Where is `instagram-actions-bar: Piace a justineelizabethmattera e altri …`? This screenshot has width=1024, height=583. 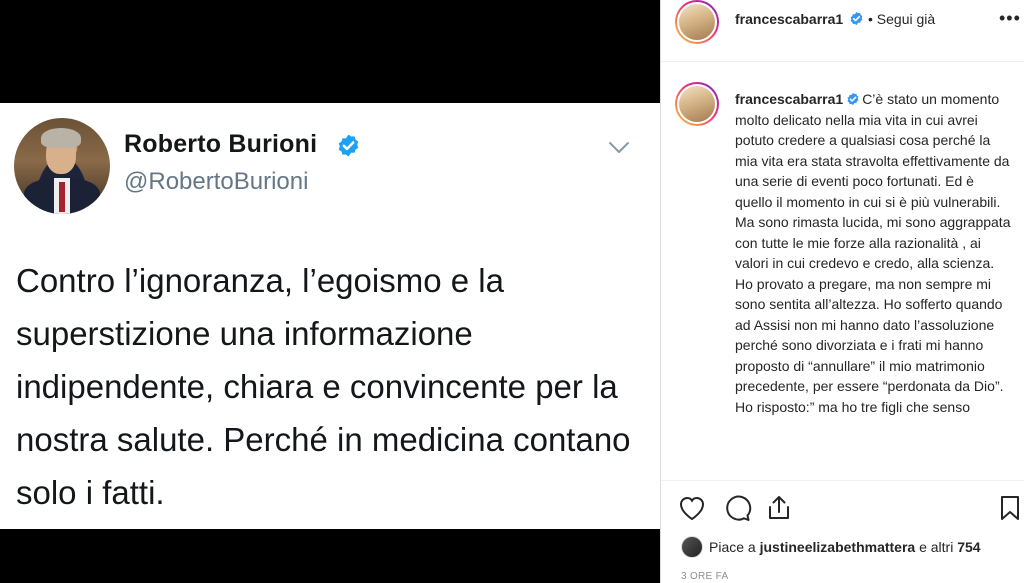
instagram-actions-bar: Piace a justineelizabethmattera e altri … is located at coordinates (842, 531).